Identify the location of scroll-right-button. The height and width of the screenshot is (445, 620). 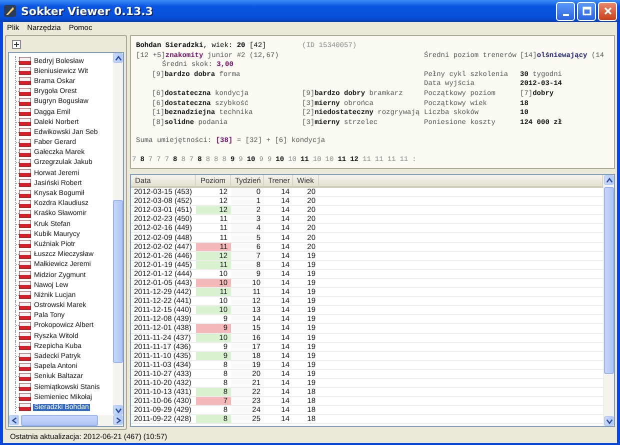
(118, 420).